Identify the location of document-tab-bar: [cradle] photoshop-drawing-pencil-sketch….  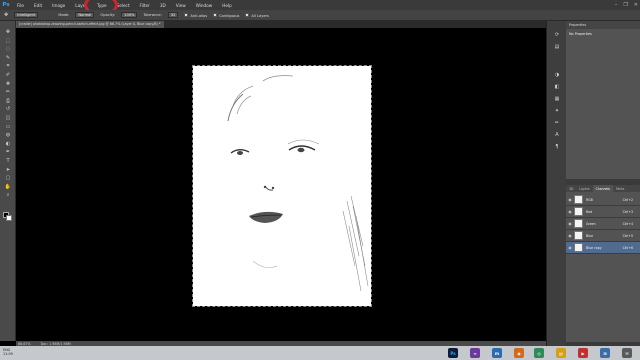
(281, 24).